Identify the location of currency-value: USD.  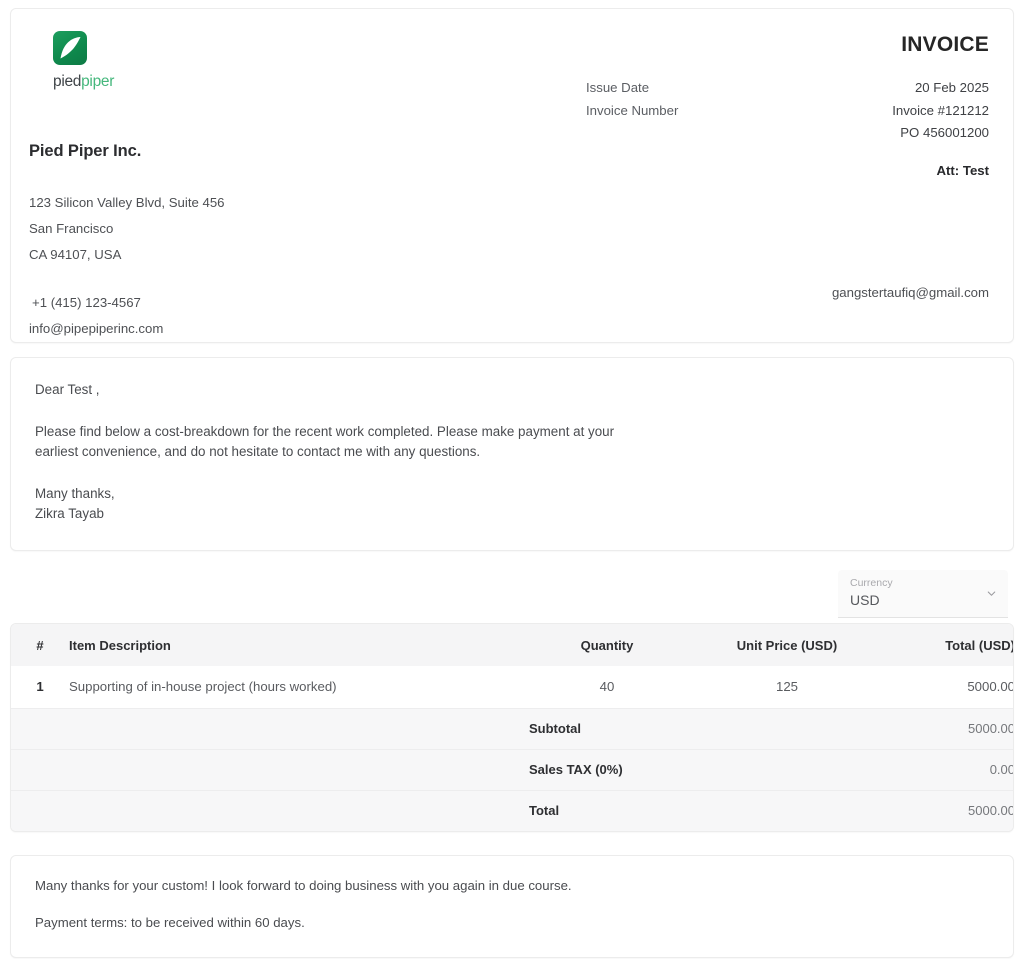
(865, 600).